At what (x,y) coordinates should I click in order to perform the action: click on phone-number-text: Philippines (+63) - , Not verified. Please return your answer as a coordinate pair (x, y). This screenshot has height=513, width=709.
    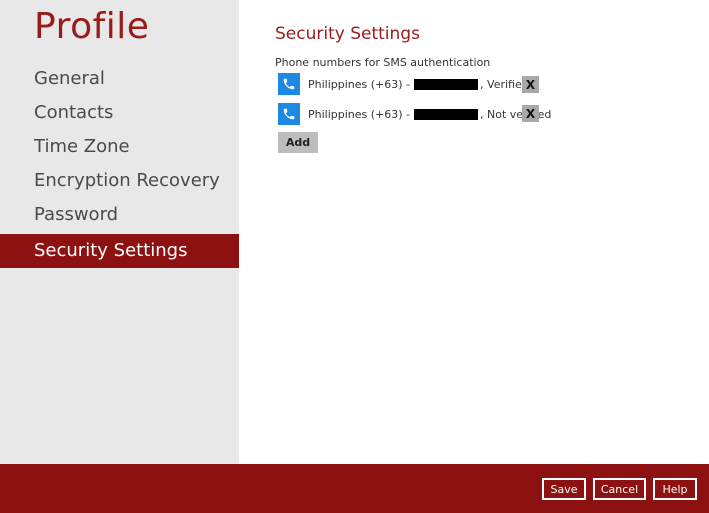
    Looking at the image, I should click on (429, 114).